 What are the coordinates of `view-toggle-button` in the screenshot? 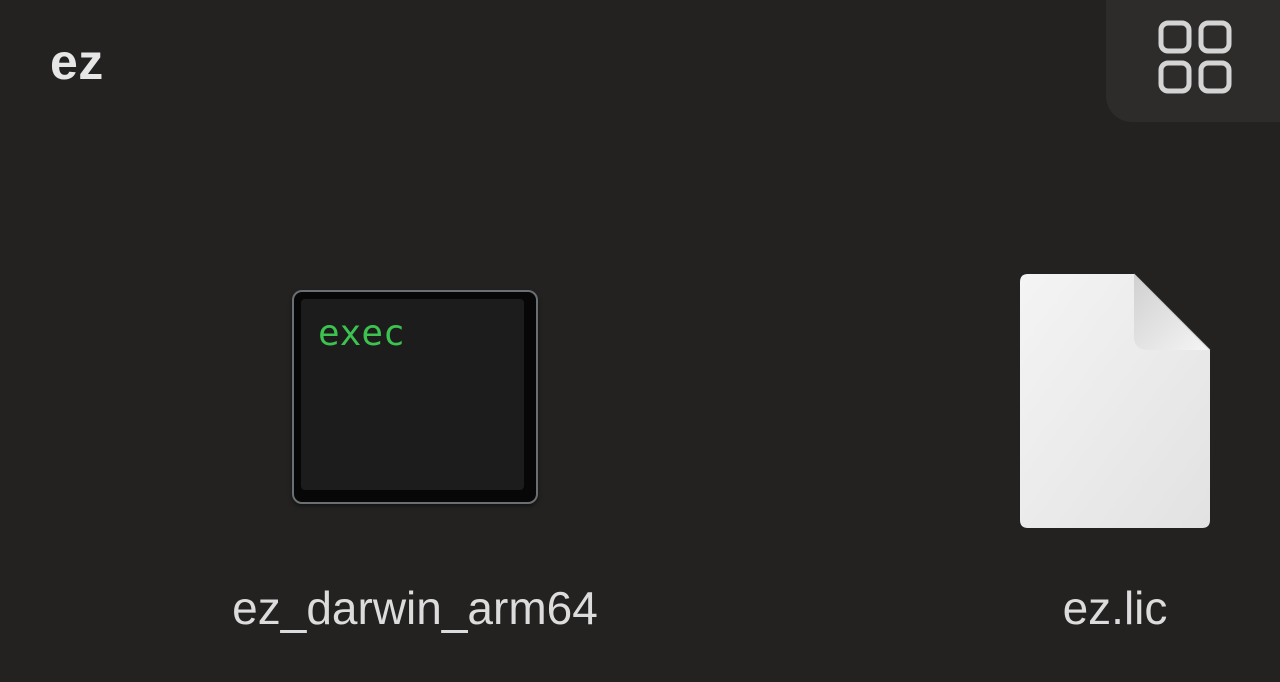 It's located at (1193, 61).